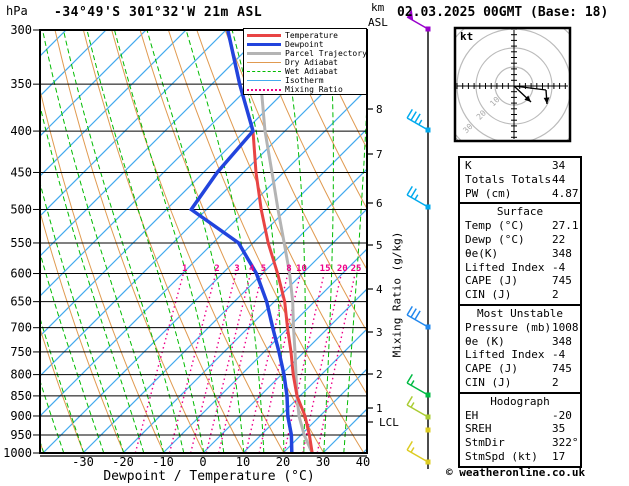 This screenshot has width=629, height=486. What do you see at coordinates (495, 239) in the screenshot?
I see `index-label: Dewp (°C)` at bounding box center [495, 239].